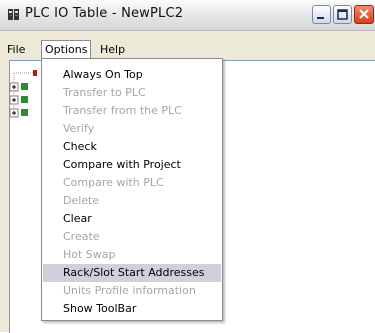  What do you see at coordinates (132, 219) in the screenshot?
I see `menu-item-clear: Clear` at bounding box center [132, 219].